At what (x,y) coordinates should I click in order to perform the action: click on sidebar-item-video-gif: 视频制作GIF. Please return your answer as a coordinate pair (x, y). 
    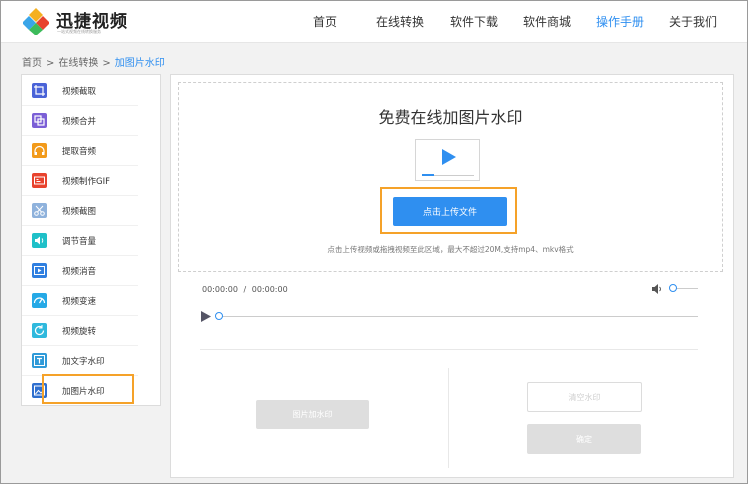
    Looking at the image, I should click on (80, 181).